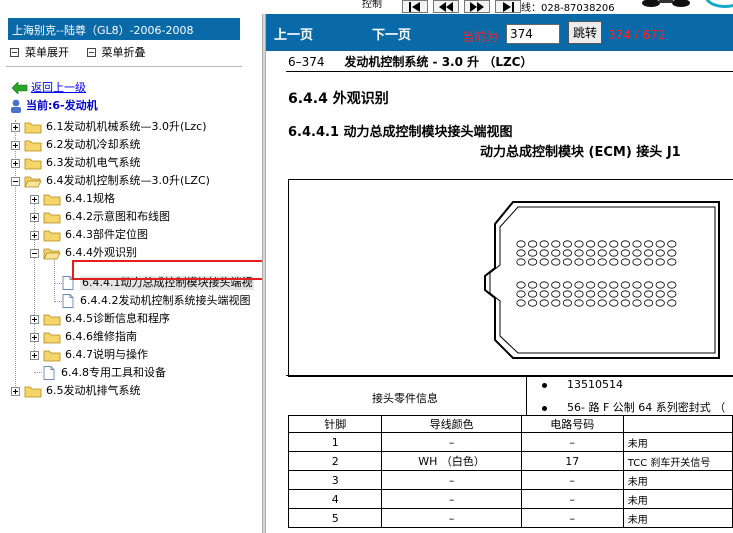 The height and width of the screenshot is (533, 733). Describe the element at coordinates (596, 253) in the screenshot. I see `pin-row-top` at that location.